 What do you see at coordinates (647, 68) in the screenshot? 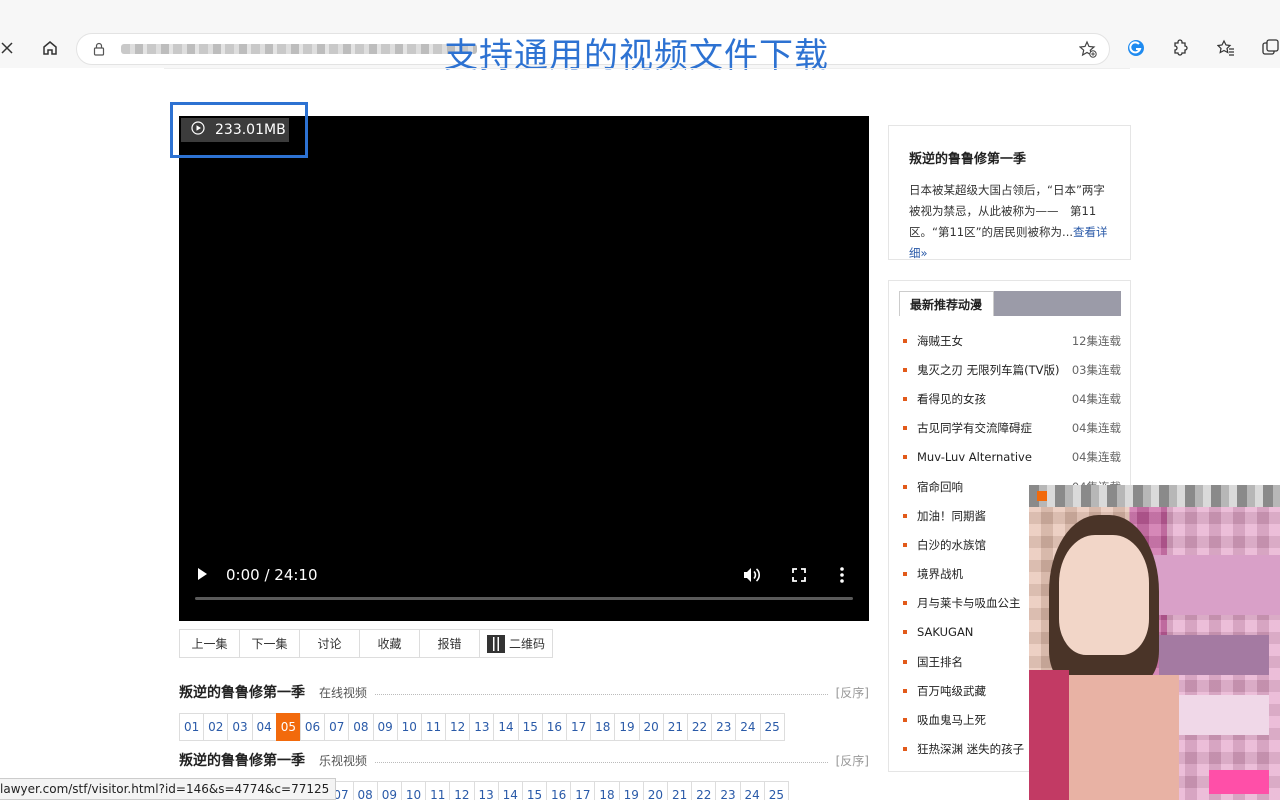
I see `divider` at bounding box center [647, 68].